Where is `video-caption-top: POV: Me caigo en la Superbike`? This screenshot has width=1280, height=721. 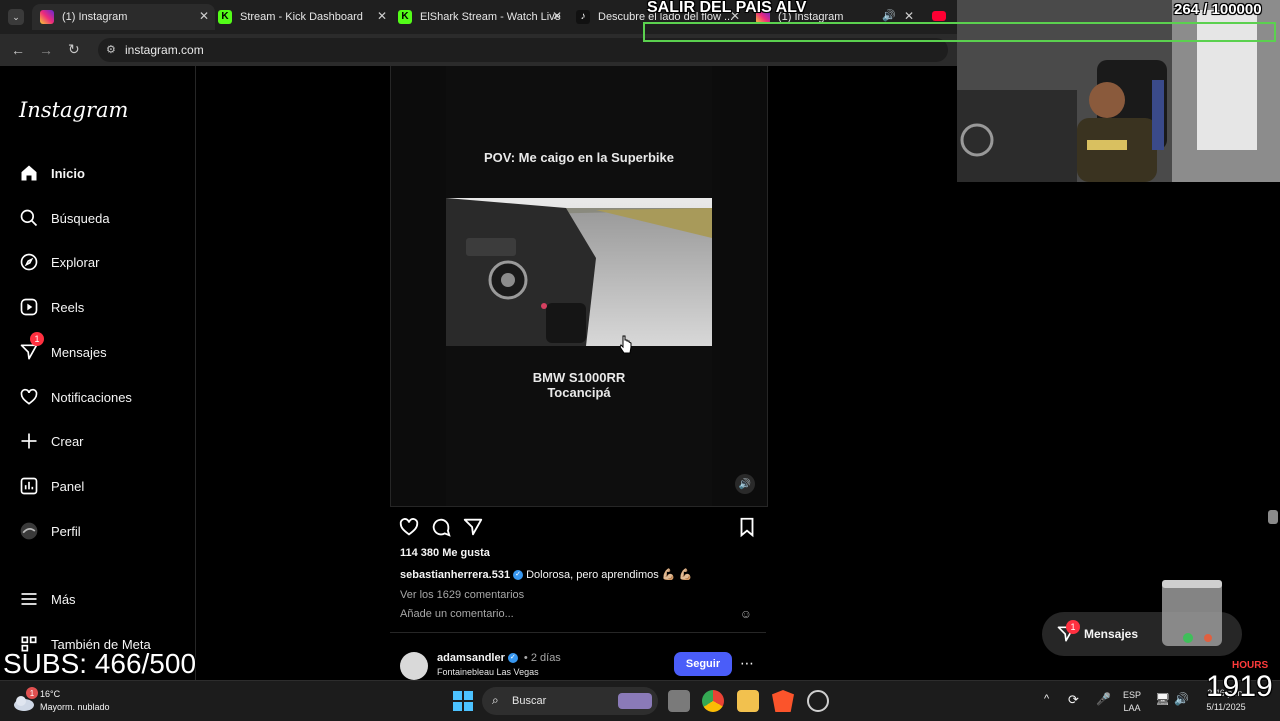 video-caption-top: POV: Me caigo en la Superbike is located at coordinates (578, 157).